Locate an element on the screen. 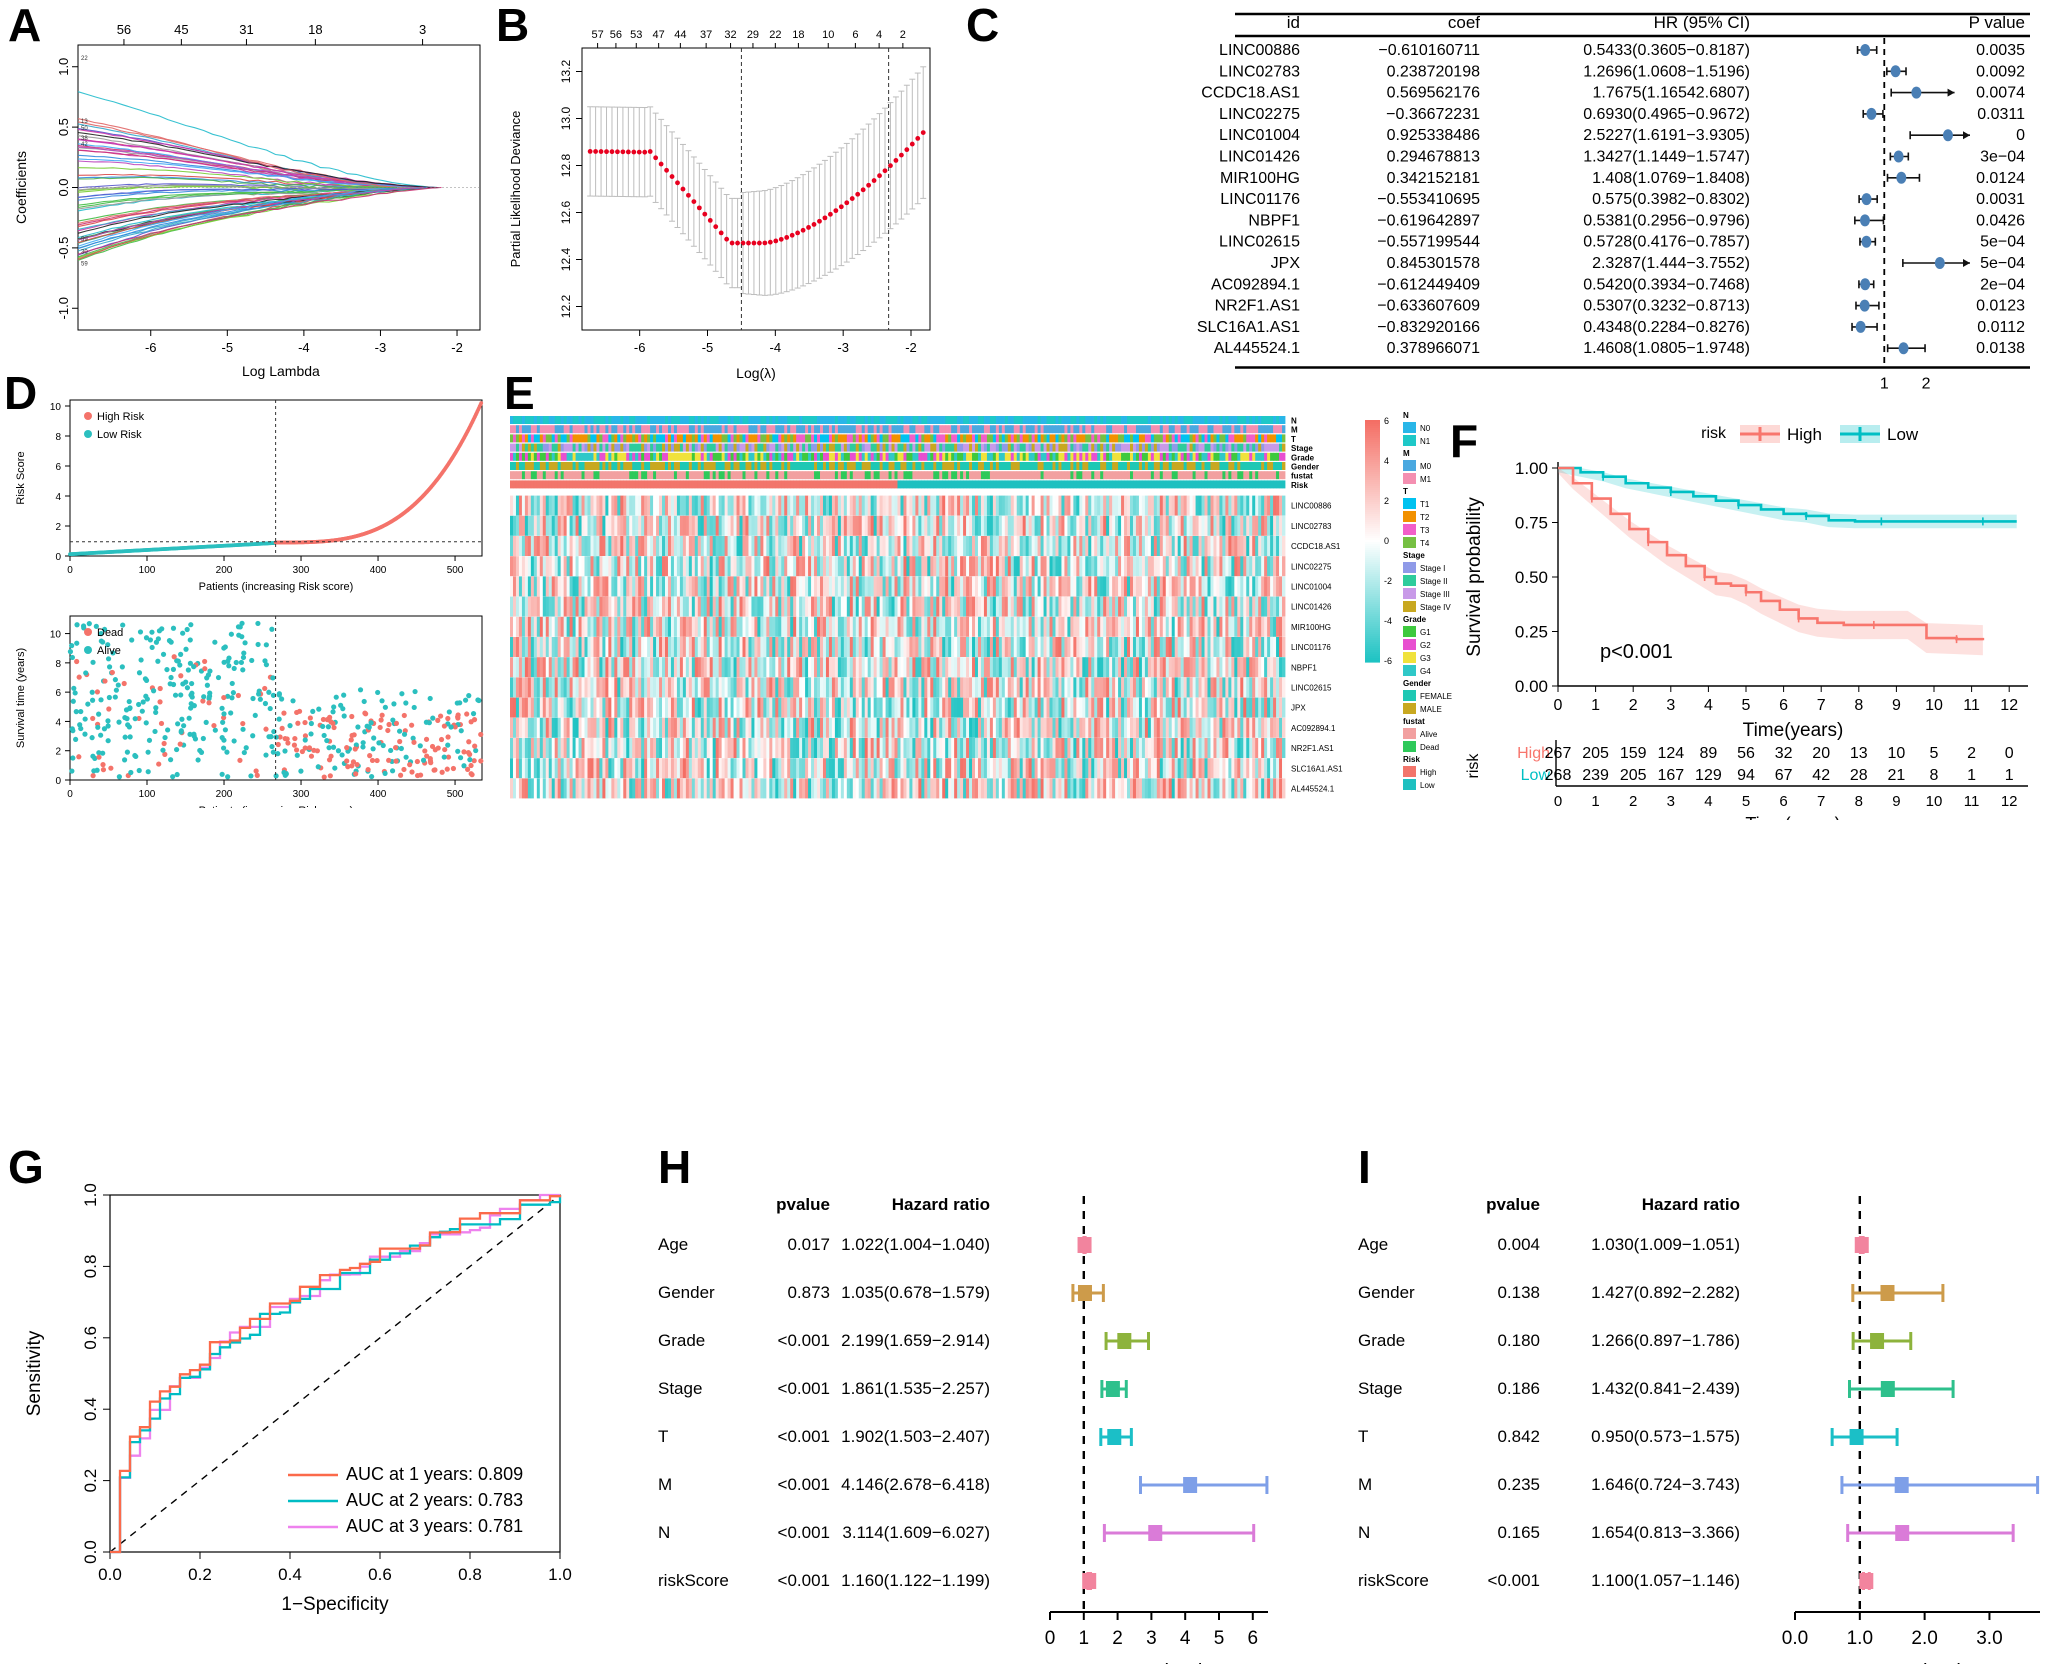 Image resolution: width=2050 pixels, height=1664 pixels. panel-d-bottom-y-tick-label: 6 is located at coordinates (58, 693).